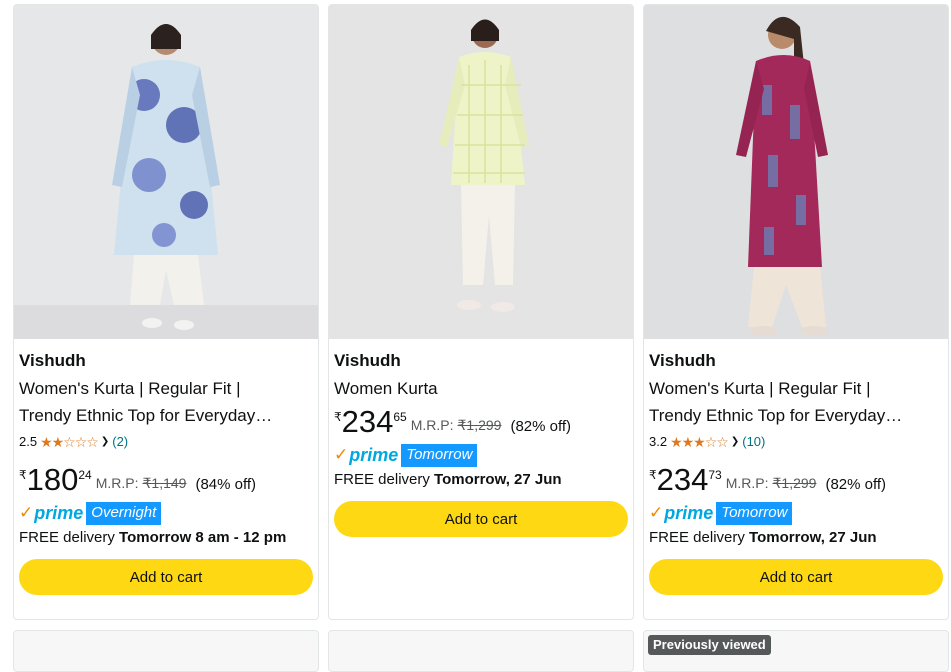 The width and height of the screenshot is (951, 672). I want to click on mrp-value: ₹1,149, so click(164, 483).